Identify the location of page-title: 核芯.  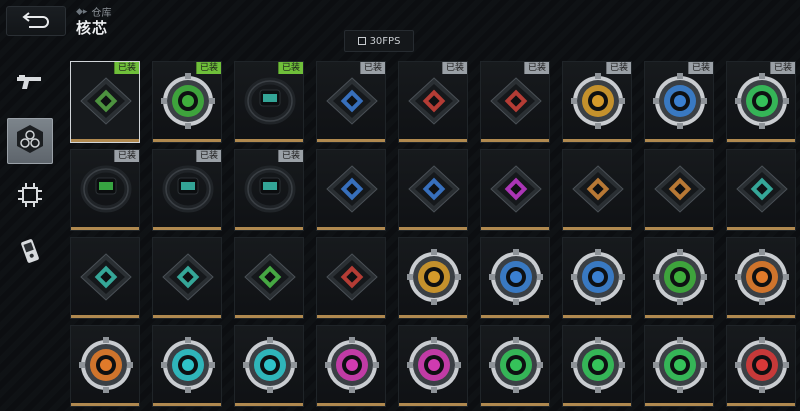
(92, 28).